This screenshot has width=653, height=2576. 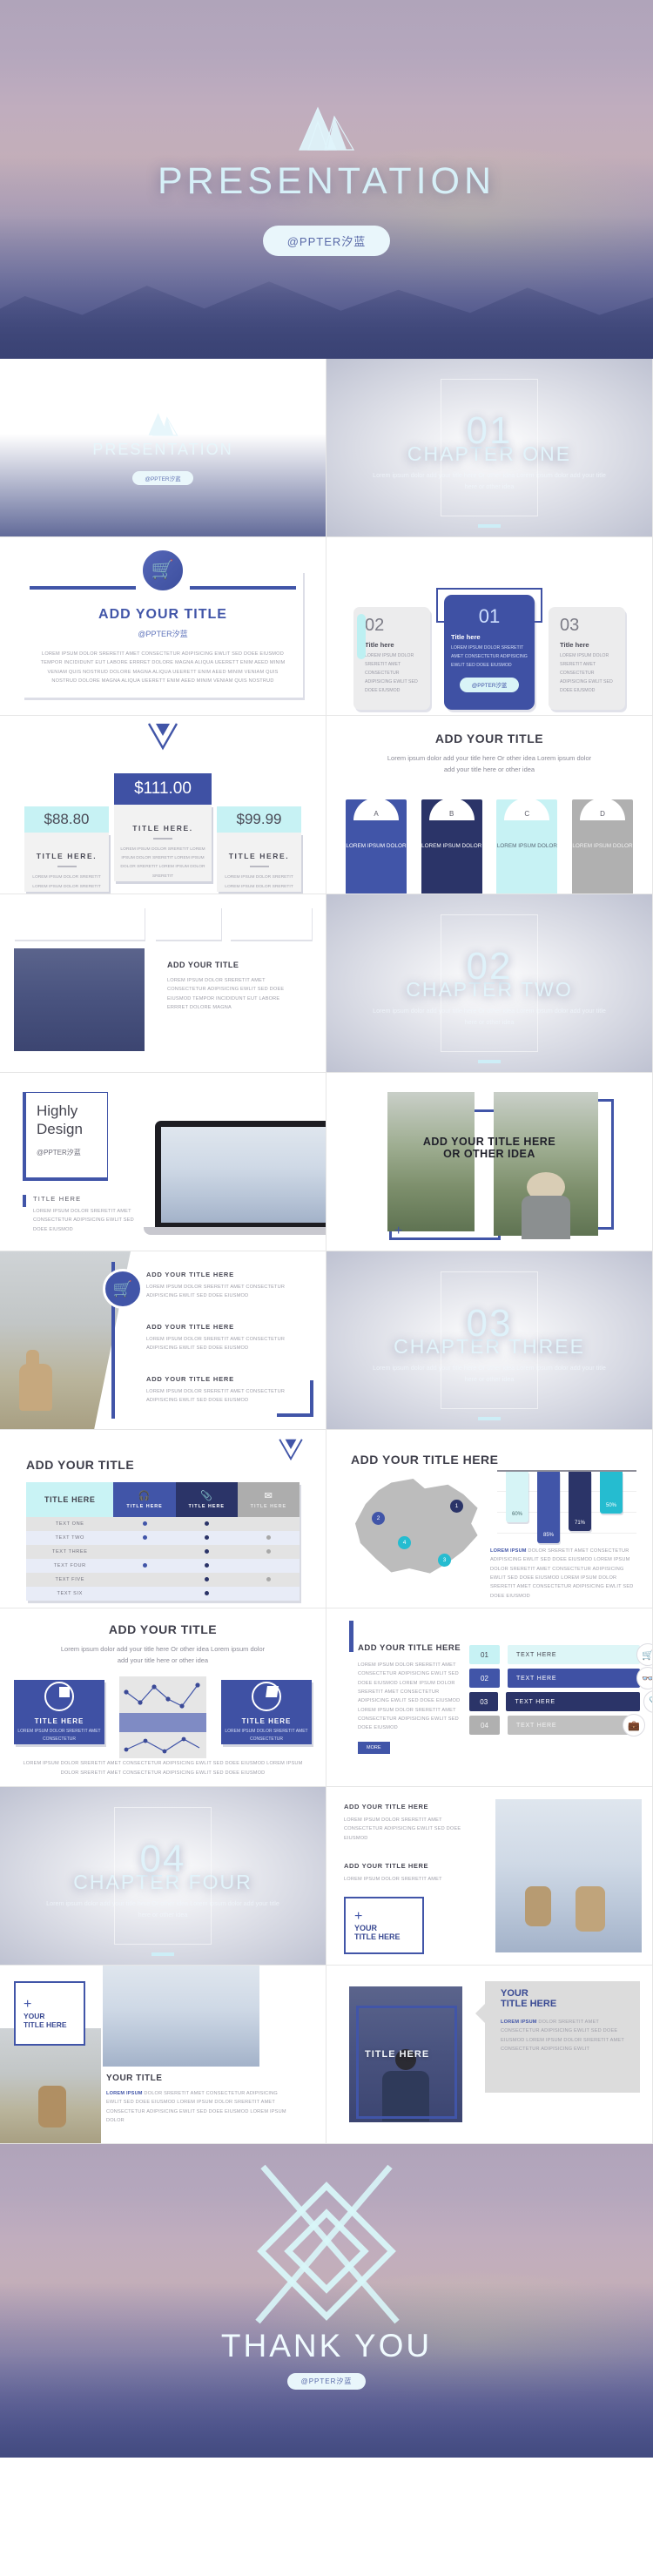 What do you see at coordinates (378, 1518) in the screenshot?
I see `map-pin-2: 2` at bounding box center [378, 1518].